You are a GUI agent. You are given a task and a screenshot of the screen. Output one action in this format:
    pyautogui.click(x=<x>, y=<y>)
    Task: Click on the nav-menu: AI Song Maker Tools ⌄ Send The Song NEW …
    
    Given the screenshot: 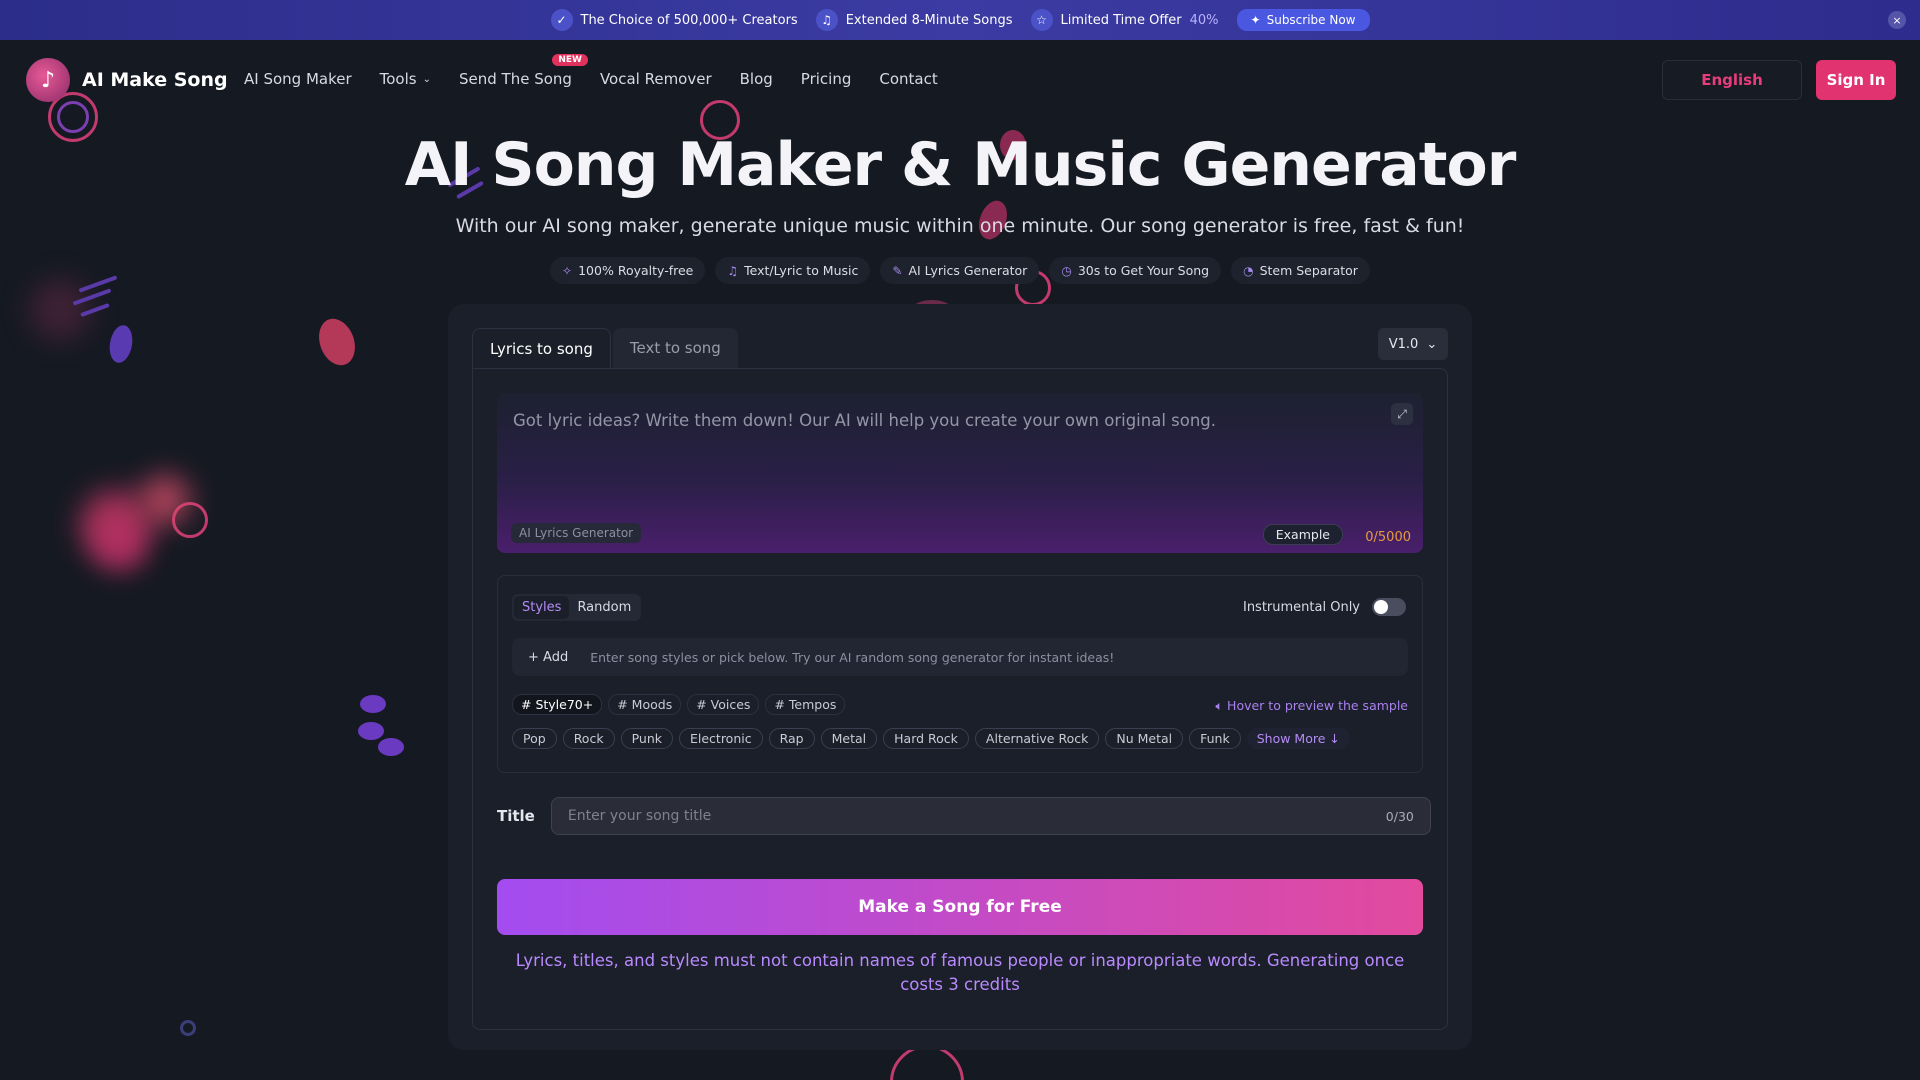 What is the action you would take?
    pyautogui.click(x=591, y=71)
    